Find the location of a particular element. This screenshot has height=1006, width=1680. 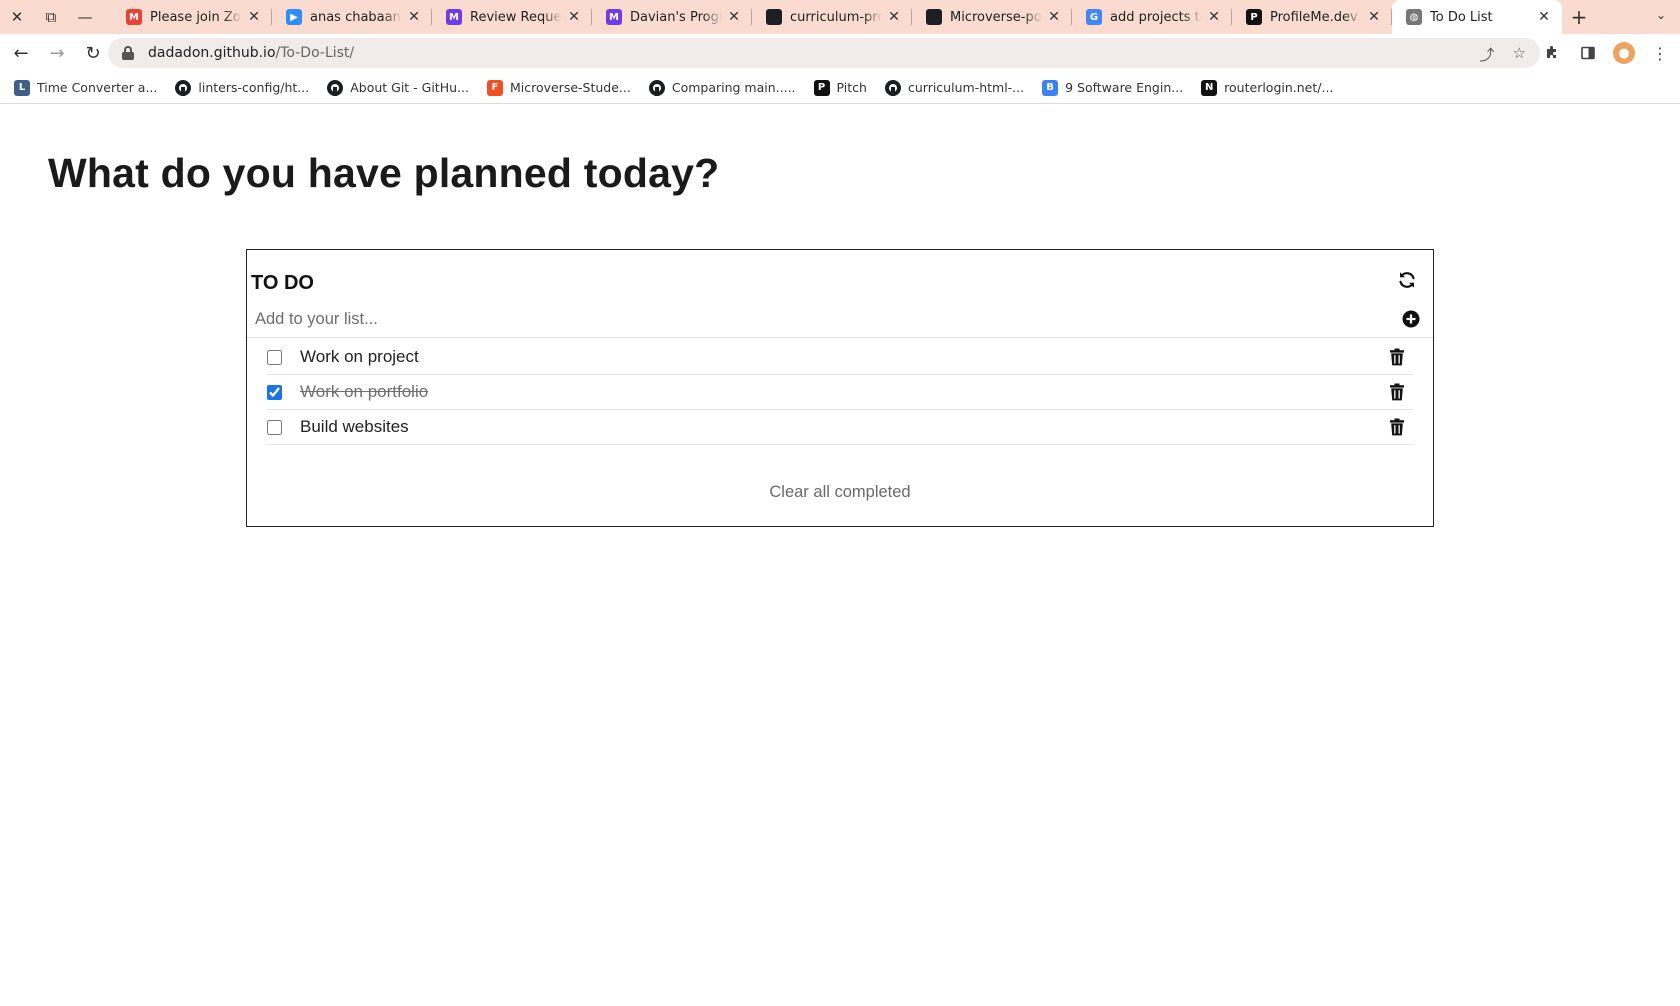

new-tab-button: + is located at coordinates (1579, 17).